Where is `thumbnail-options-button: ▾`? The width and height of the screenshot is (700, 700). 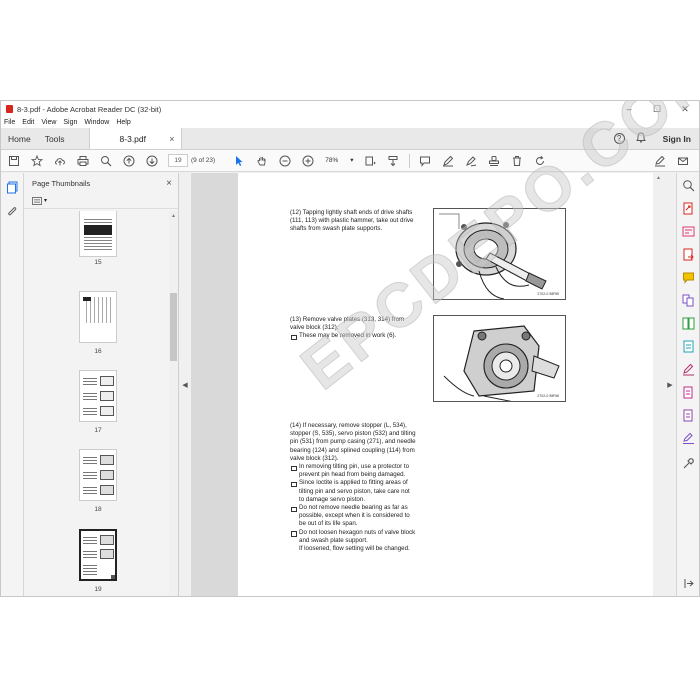 thumbnail-options-button: ▾ is located at coordinates (41, 200).